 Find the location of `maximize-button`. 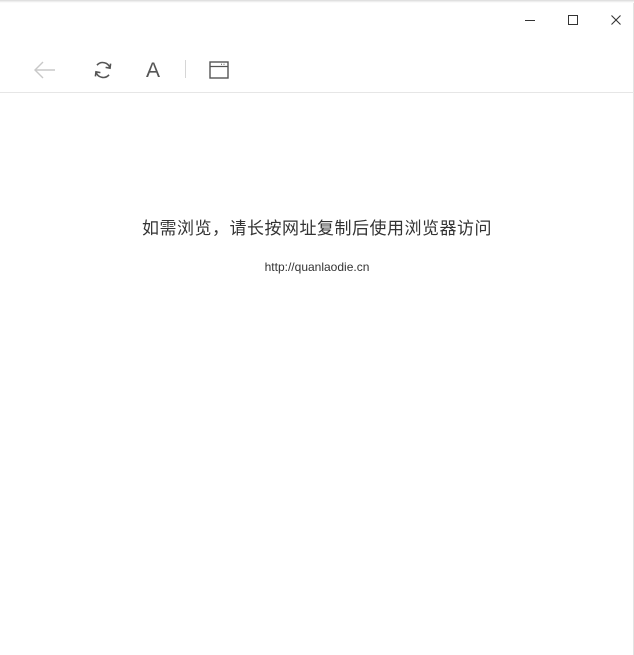

maximize-button is located at coordinates (573, 20).